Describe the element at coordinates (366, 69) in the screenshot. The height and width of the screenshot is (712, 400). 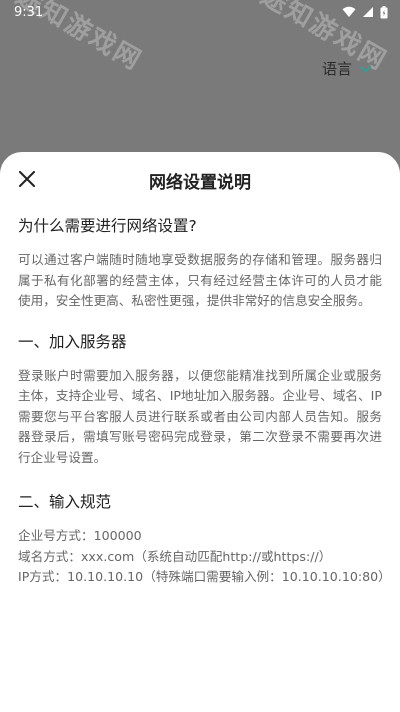
I see `chevron-down-icon` at that location.